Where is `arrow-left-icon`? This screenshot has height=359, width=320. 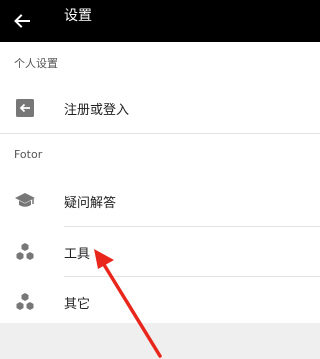 arrow-left-icon is located at coordinates (22, 21).